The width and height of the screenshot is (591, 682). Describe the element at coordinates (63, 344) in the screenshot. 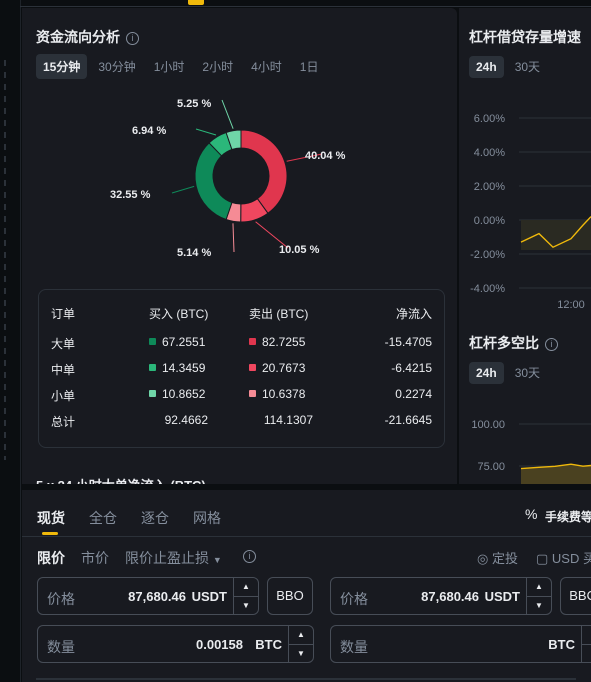

I see `row-name: 大单` at that location.